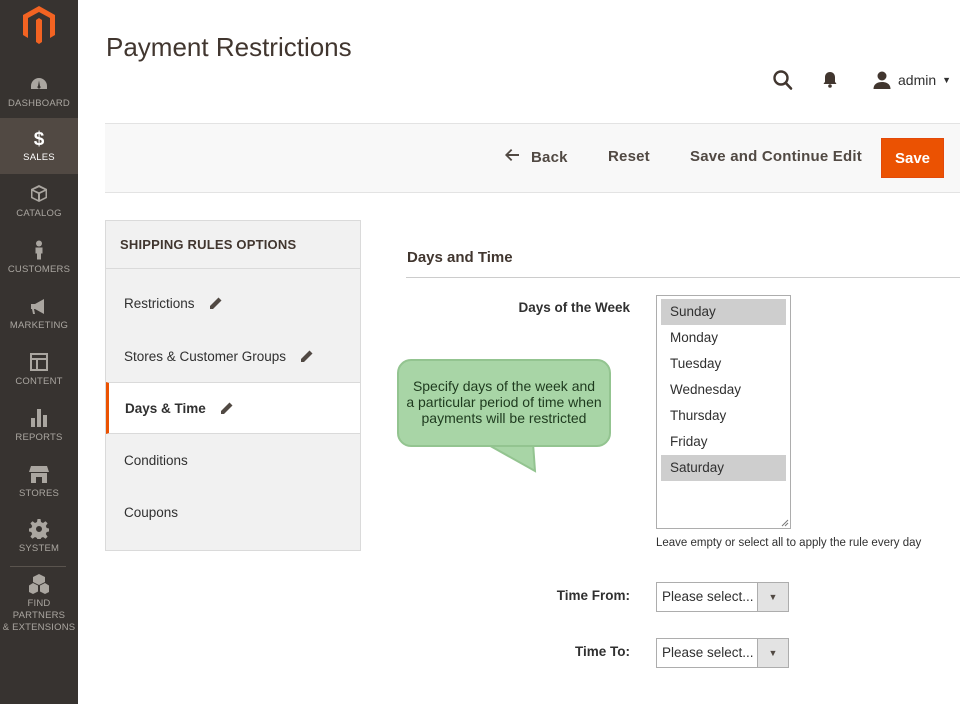 Image resolution: width=960 pixels, height=704 pixels. What do you see at coordinates (39, 419) in the screenshot?
I see `bar-chart-icon` at bounding box center [39, 419].